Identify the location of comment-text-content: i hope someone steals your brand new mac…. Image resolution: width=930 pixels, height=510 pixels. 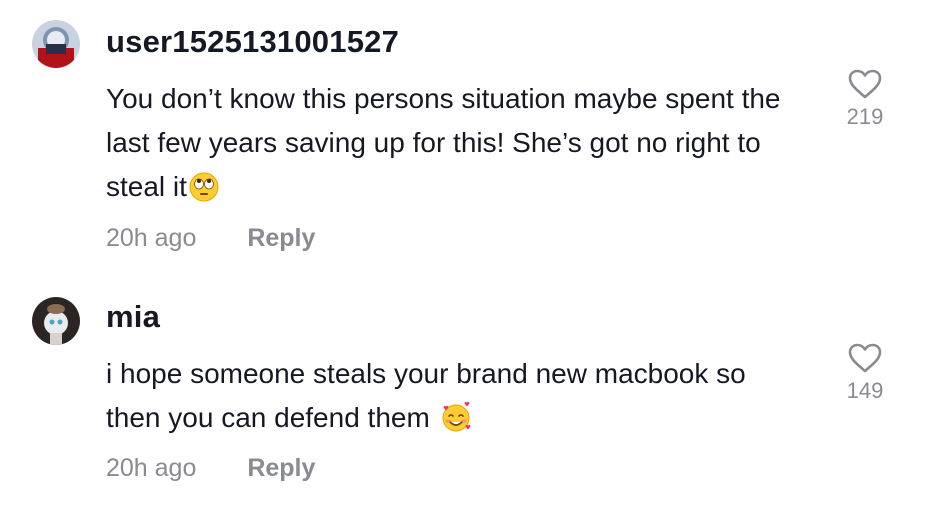
(426, 395).